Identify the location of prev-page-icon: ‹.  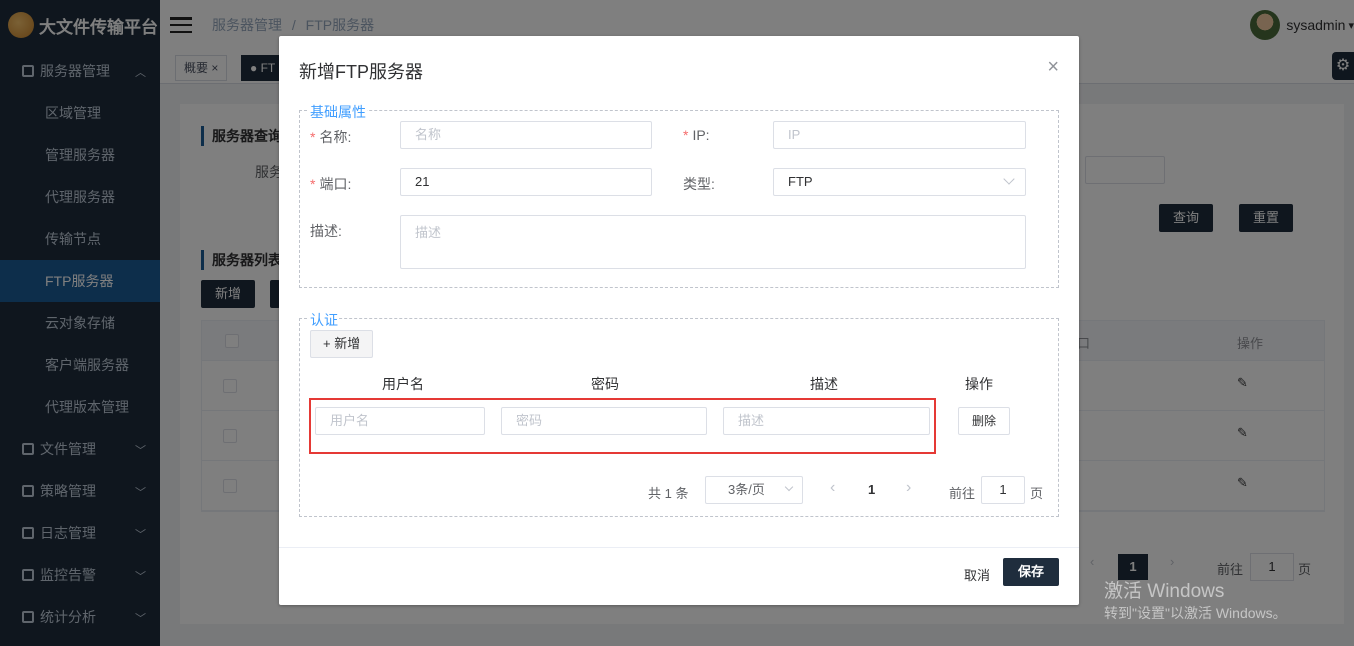
(832, 488).